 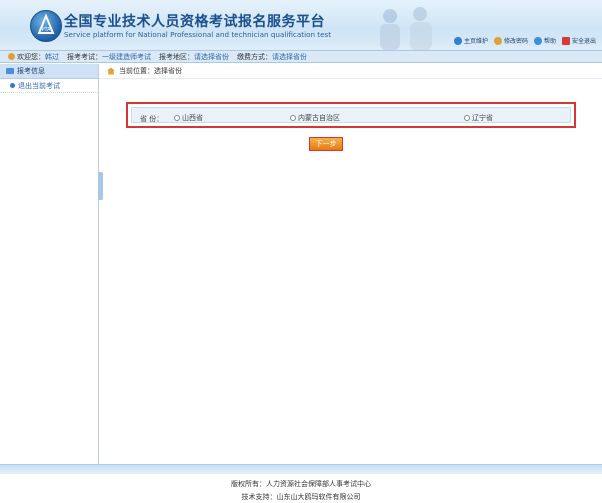 What do you see at coordinates (537, 40) in the screenshot?
I see `help-icon` at bounding box center [537, 40].